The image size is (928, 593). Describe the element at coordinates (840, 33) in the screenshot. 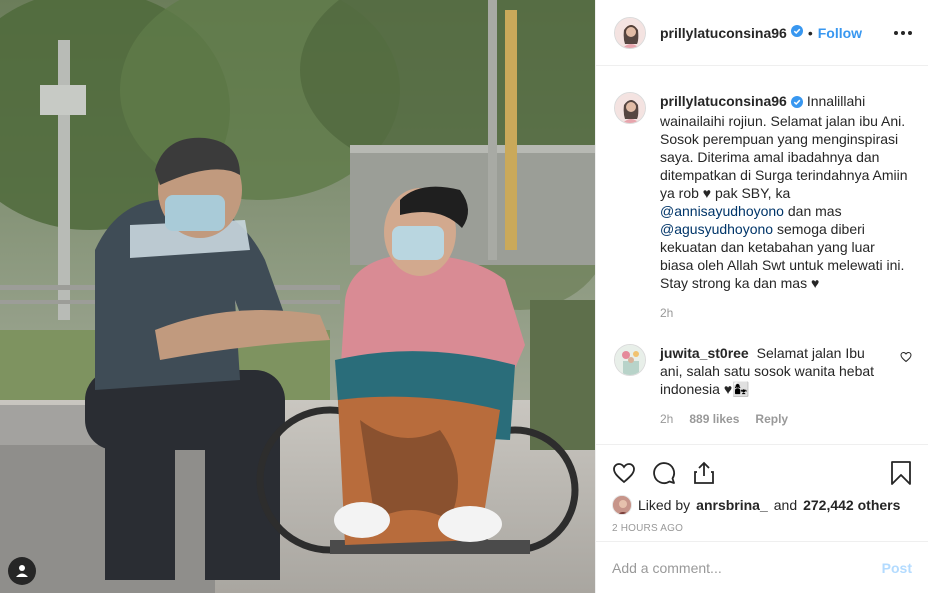

I see `follow-button: Follow` at that location.